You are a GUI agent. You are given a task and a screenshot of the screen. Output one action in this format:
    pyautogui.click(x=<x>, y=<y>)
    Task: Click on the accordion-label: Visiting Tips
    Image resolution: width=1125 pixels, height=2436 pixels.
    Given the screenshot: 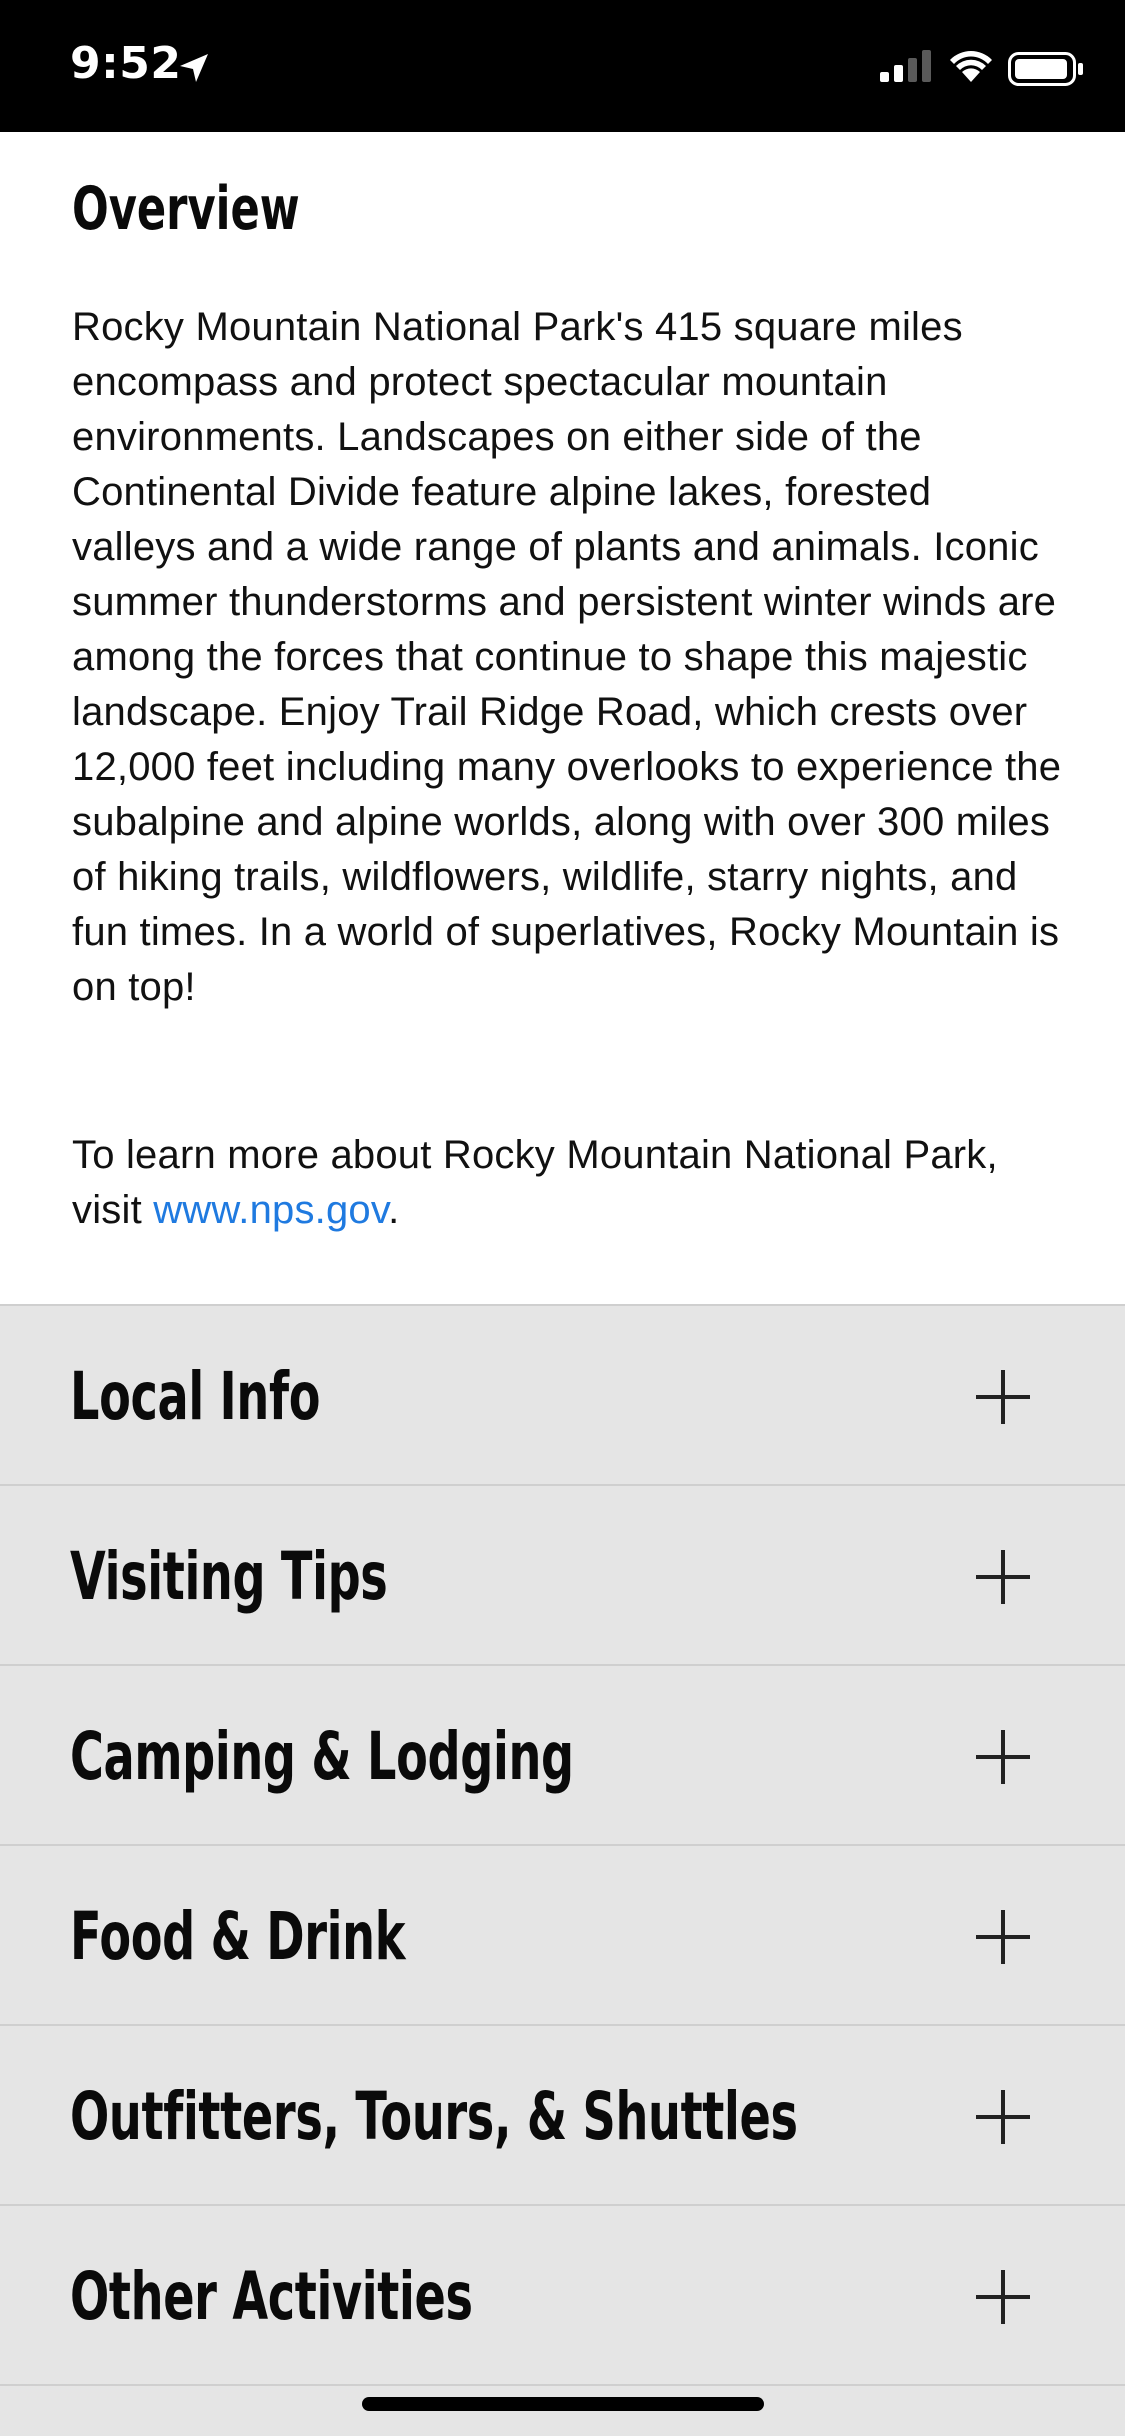 What is the action you would take?
    pyautogui.click(x=229, y=1576)
    